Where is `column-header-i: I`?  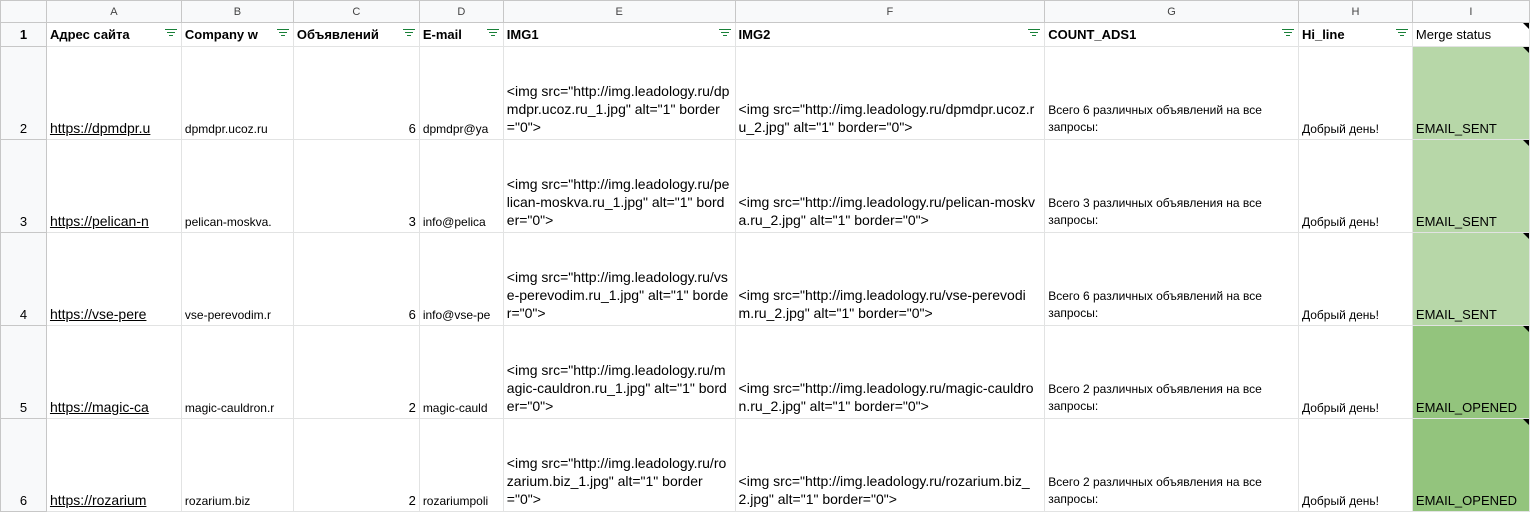
column-header-i: I is located at coordinates (1470, 11).